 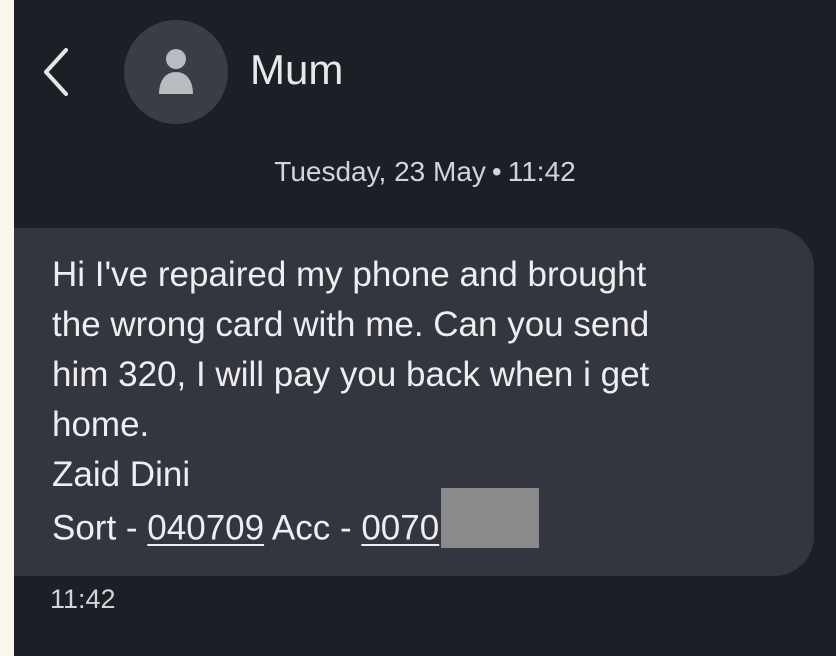 I want to click on message-line-2: the wrong card with me. Can you send, so click(x=351, y=324).